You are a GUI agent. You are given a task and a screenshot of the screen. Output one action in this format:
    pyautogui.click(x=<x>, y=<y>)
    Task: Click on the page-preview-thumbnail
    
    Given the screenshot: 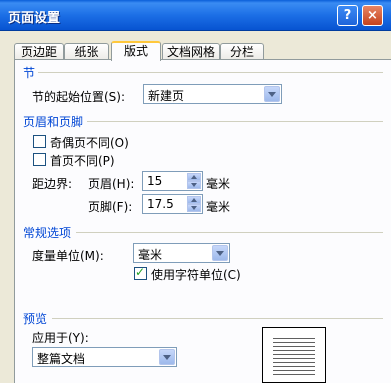 What is the action you would take?
    pyautogui.click(x=294, y=355)
    